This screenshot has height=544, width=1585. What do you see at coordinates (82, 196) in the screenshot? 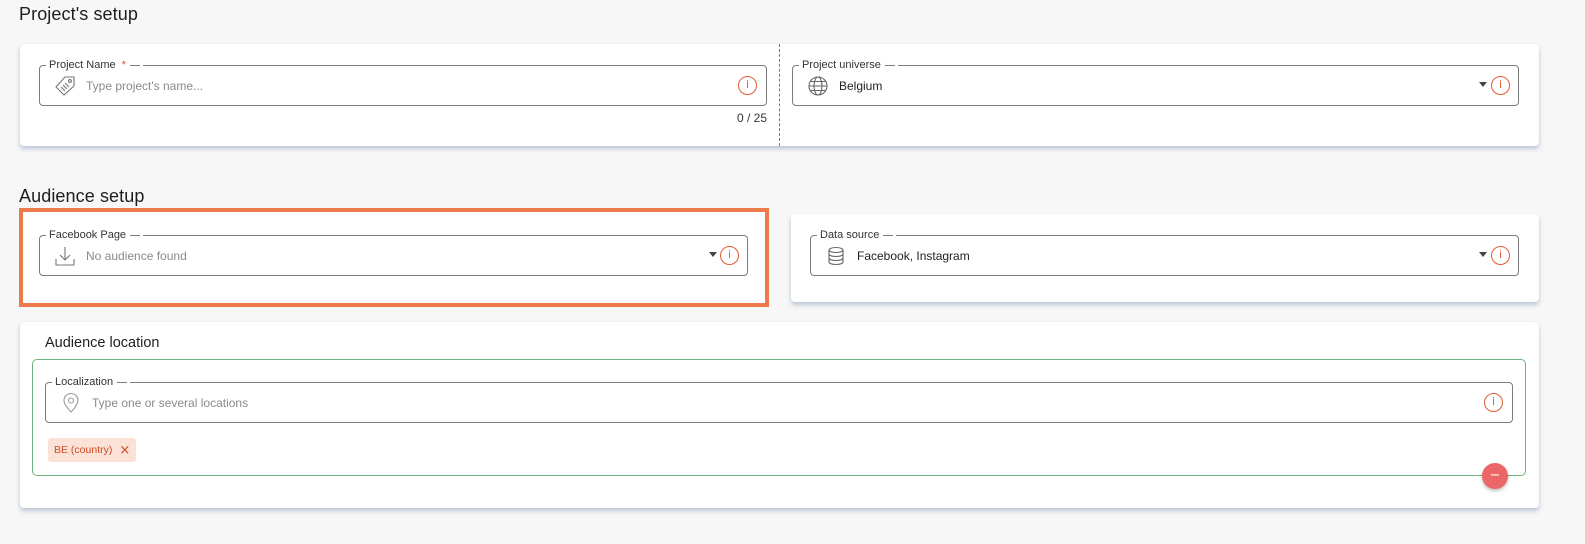
I see `audience-setup-title: Audience setup` at bounding box center [82, 196].